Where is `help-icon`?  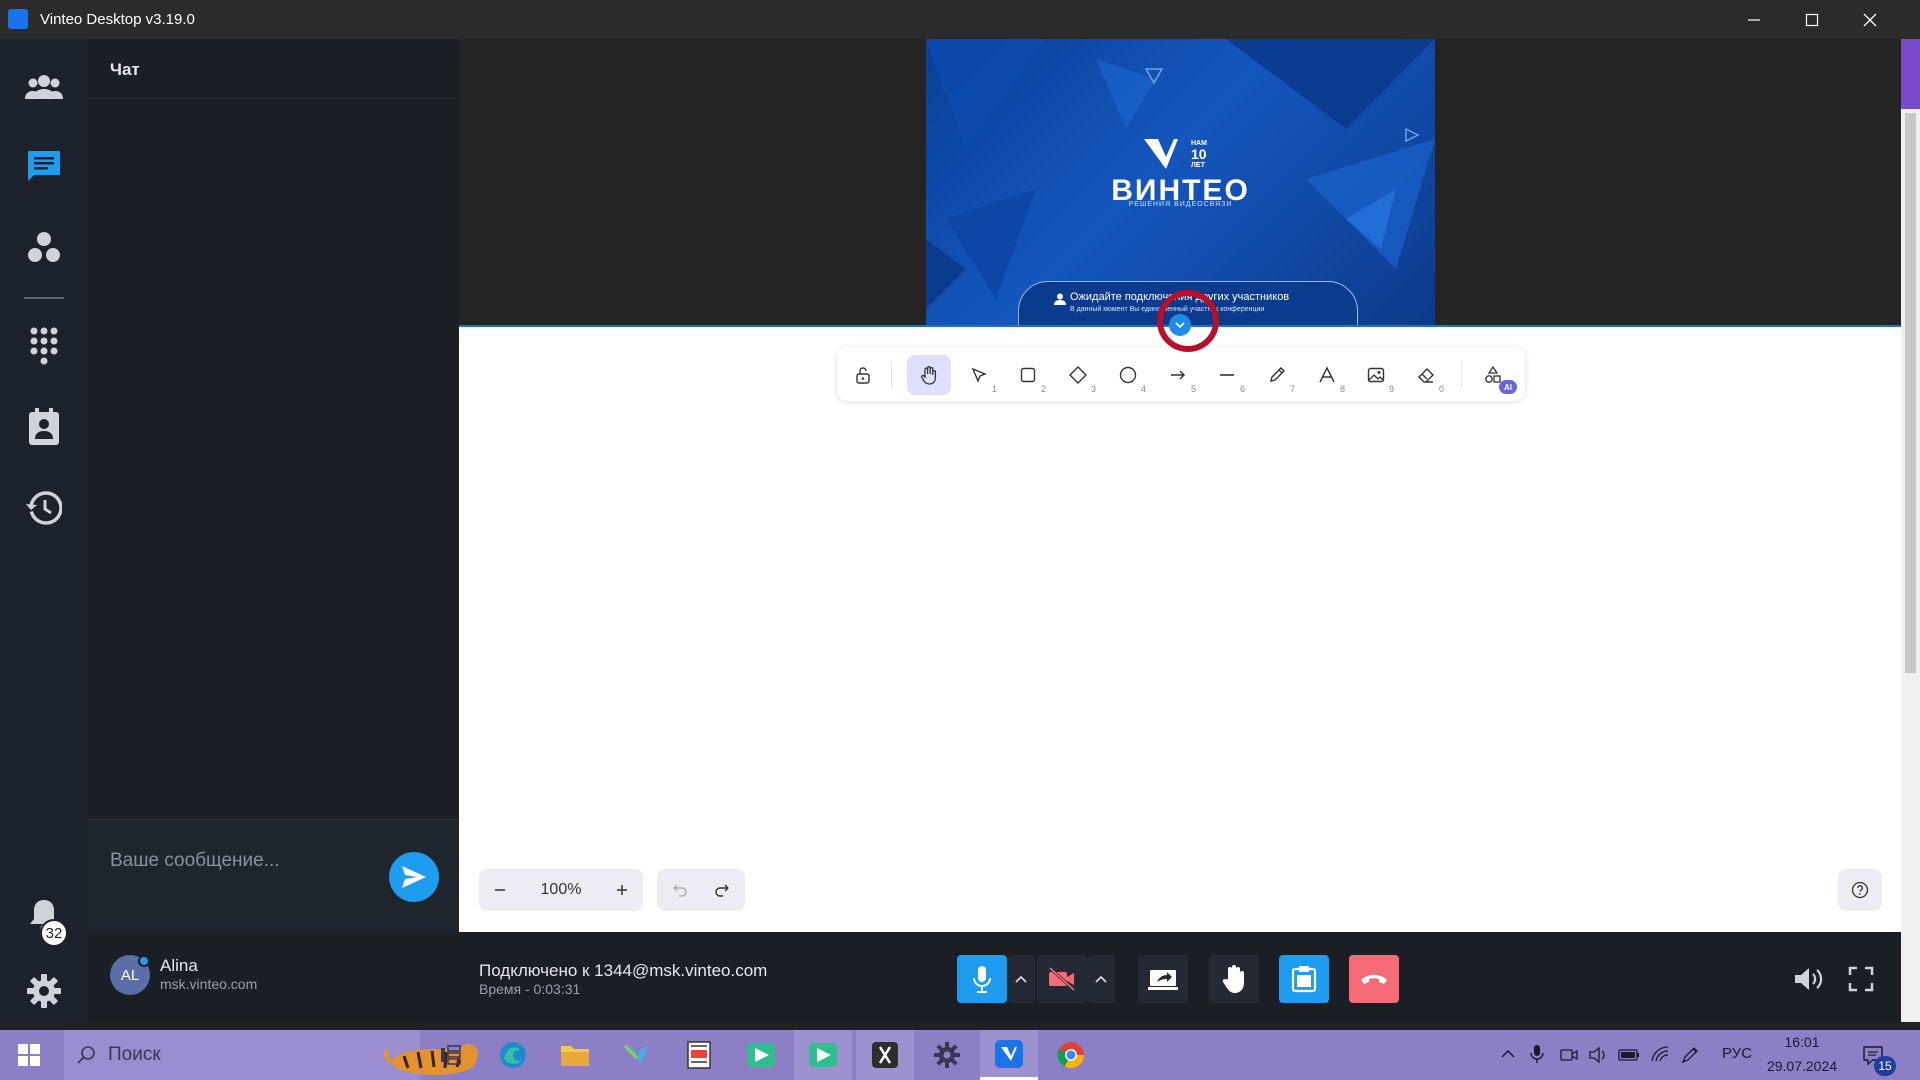 help-icon is located at coordinates (1860, 890).